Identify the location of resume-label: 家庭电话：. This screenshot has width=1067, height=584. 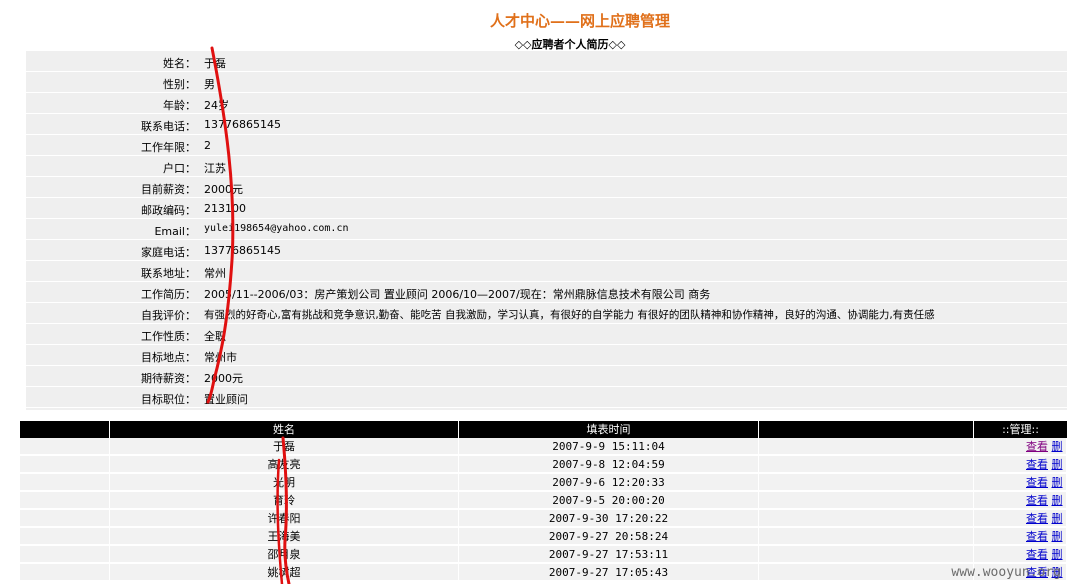
(168, 252).